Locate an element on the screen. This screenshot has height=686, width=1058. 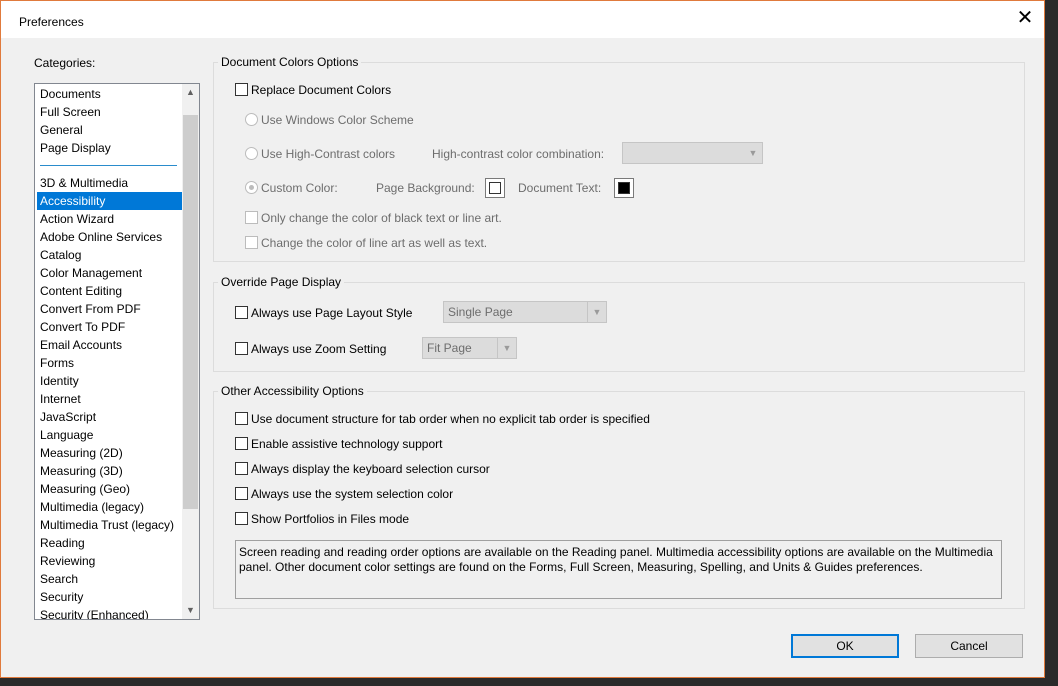
scroll-down-icon: ▼ is located at coordinates (190, 610).